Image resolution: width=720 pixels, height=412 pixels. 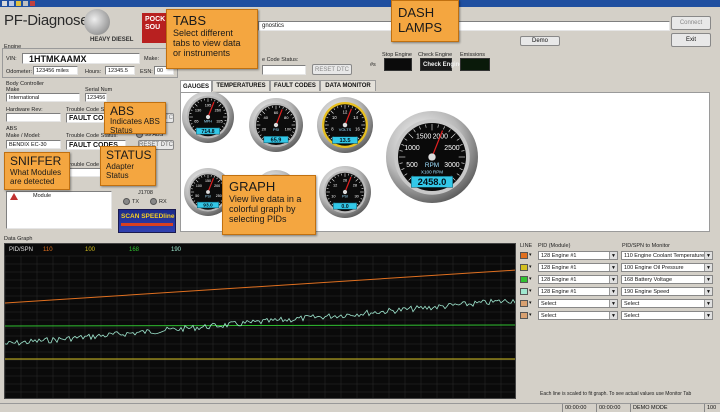 I want to click on callout-sniffer: SNIFFER What Modules are detected, so click(x=37, y=171).